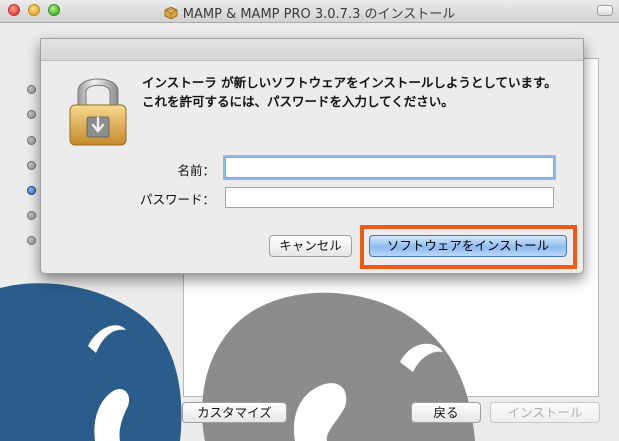 Image resolution: width=619 pixels, height=441 pixels. Describe the element at coordinates (446, 412) in the screenshot. I see `back-button: 戻る` at that location.